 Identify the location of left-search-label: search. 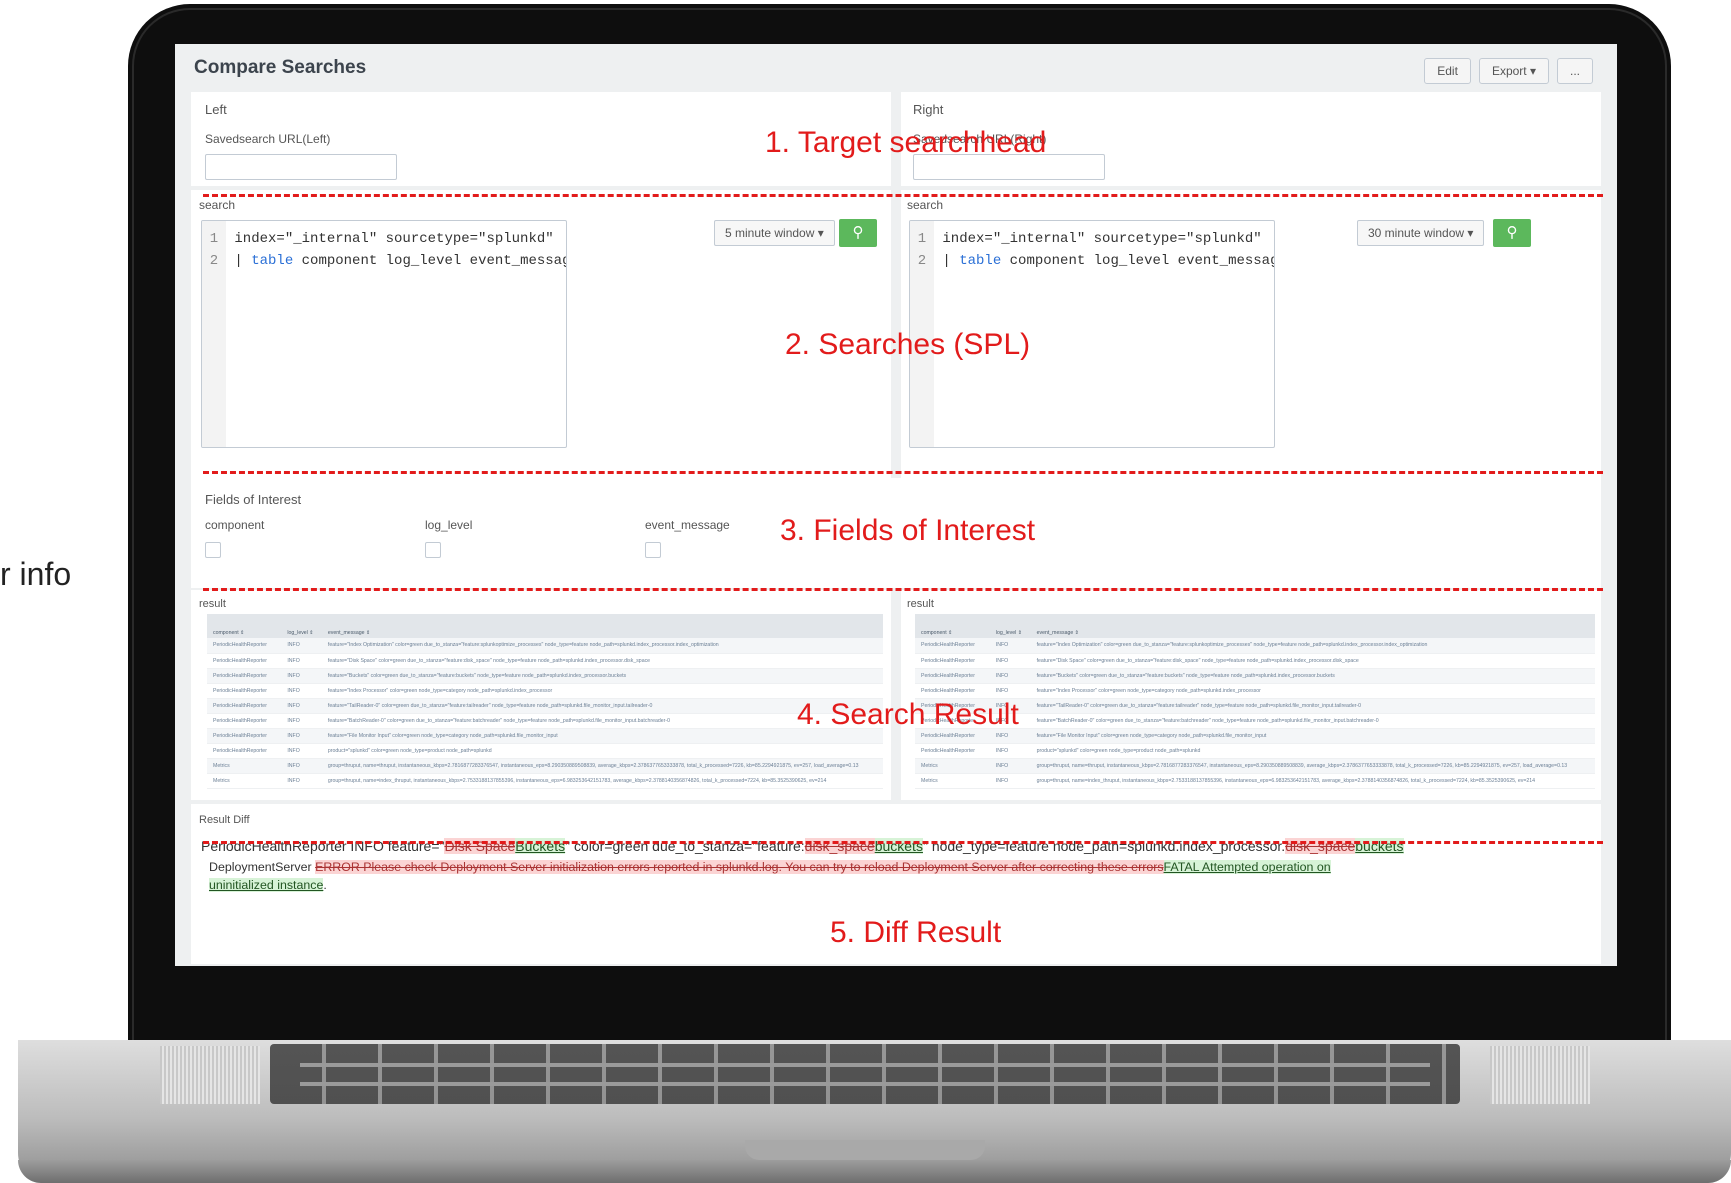
(217, 205).